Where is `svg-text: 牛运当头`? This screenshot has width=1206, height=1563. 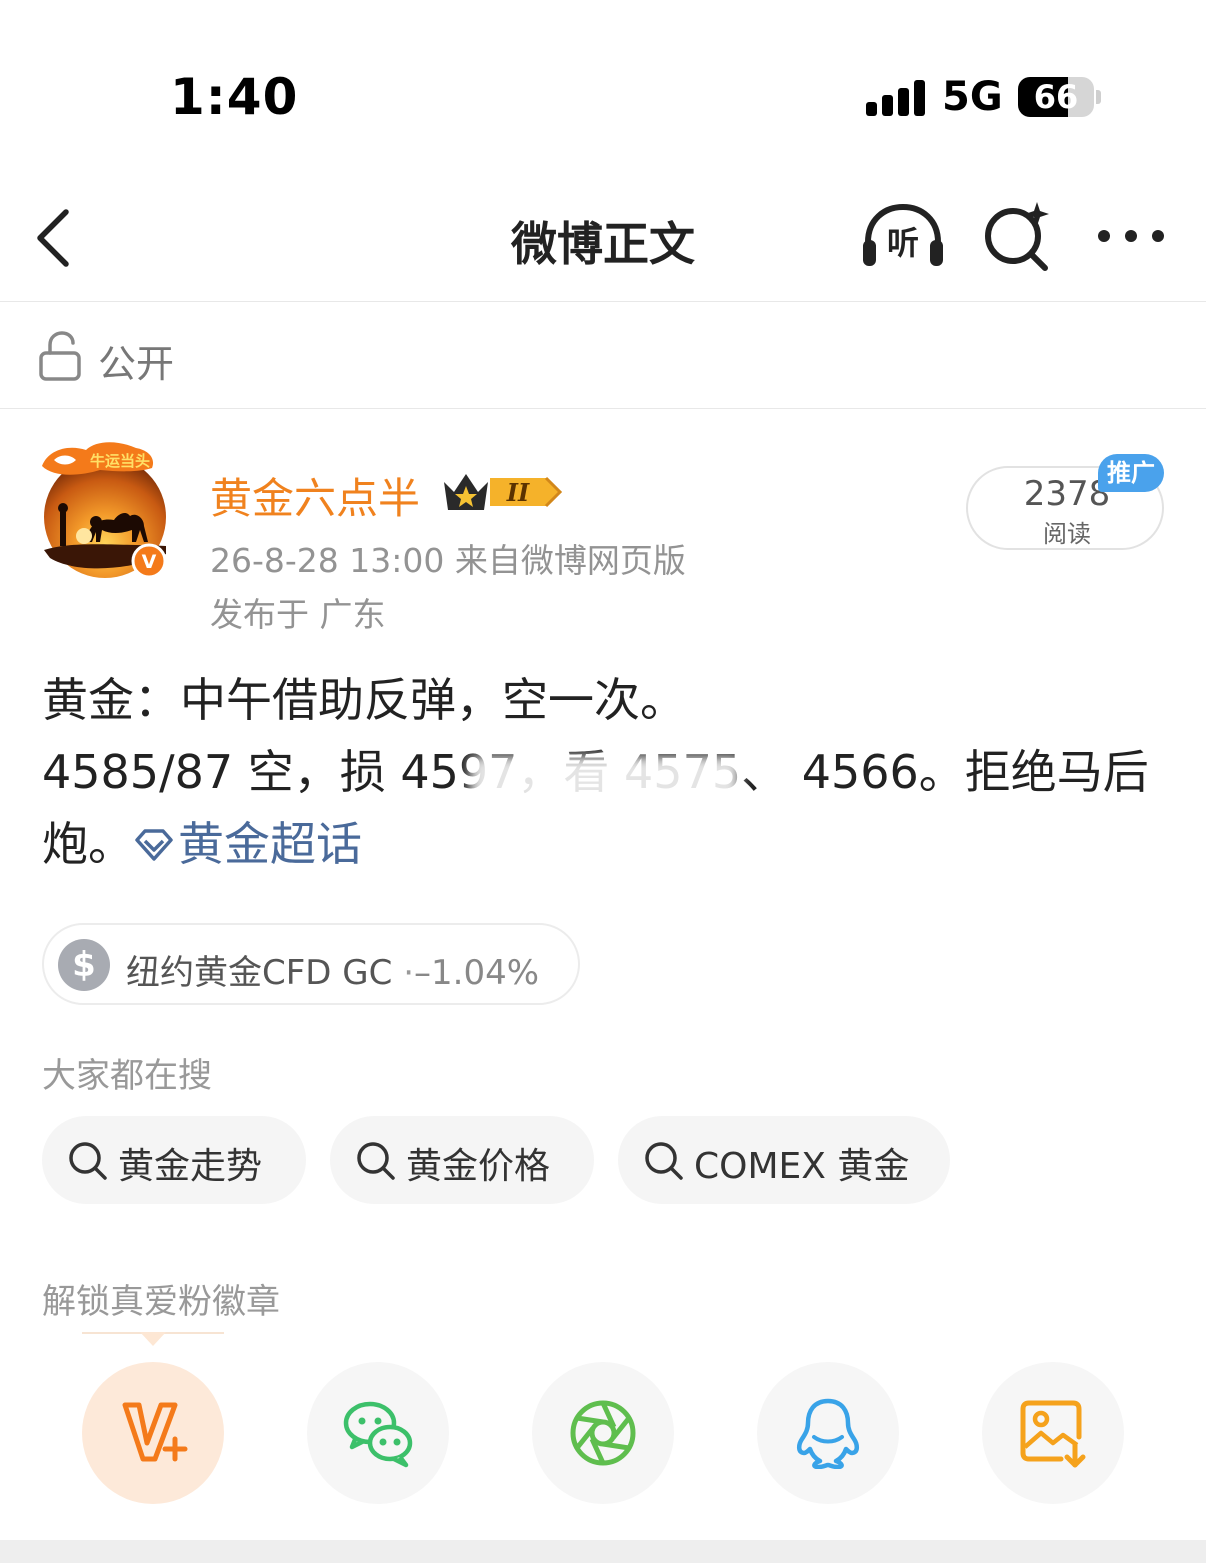 svg-text: 牛运当头 is located at coordinates (120, 461).